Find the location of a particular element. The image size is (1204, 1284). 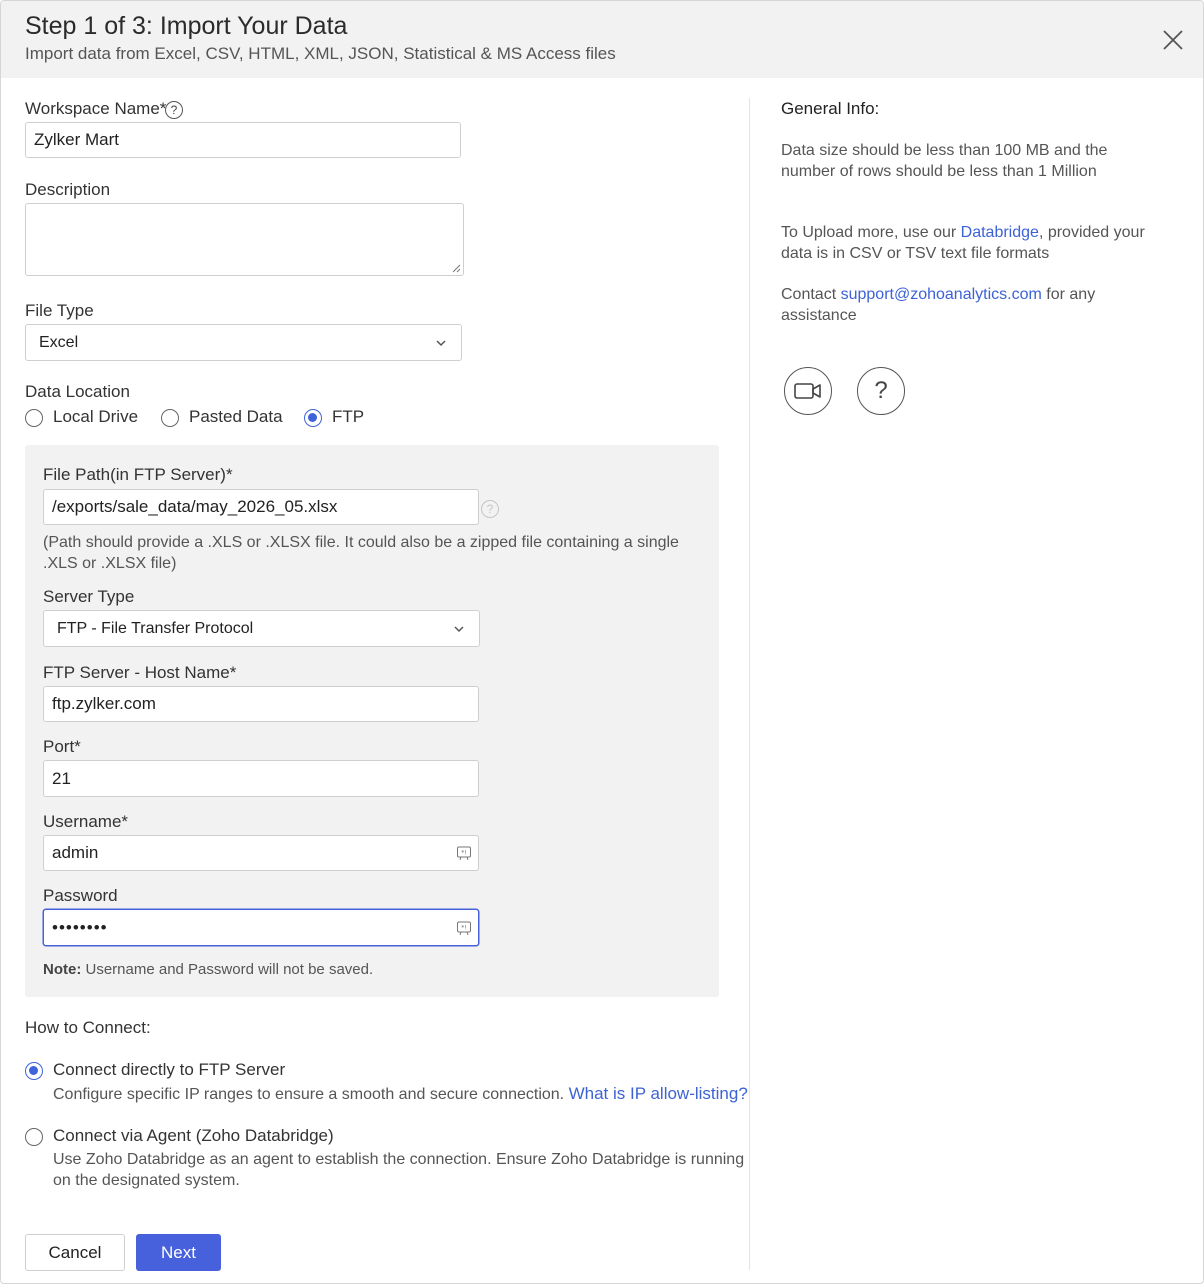

contact-pre-text: Contact is located at coordinates (811, 294).